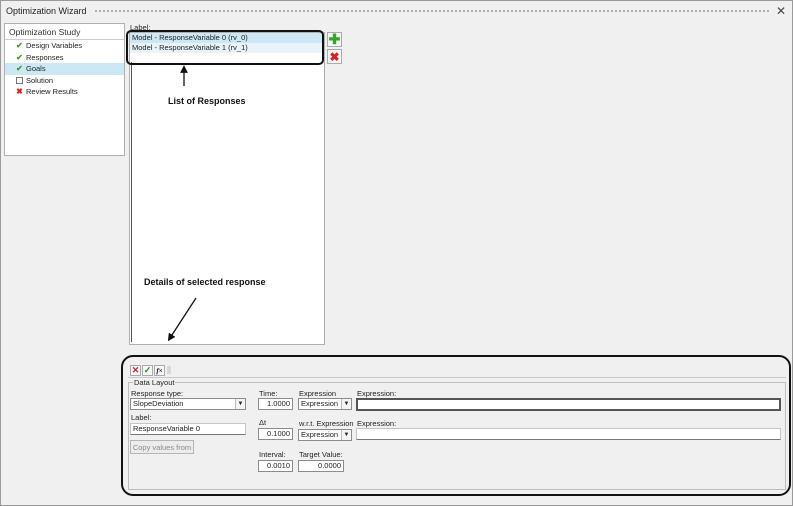 Image resolution: width=793 pixels, height=506 pixels. What do you see at coordinates (131, 202) in the screenshot?
I see `list-divider` at bounding box center [131, 202].